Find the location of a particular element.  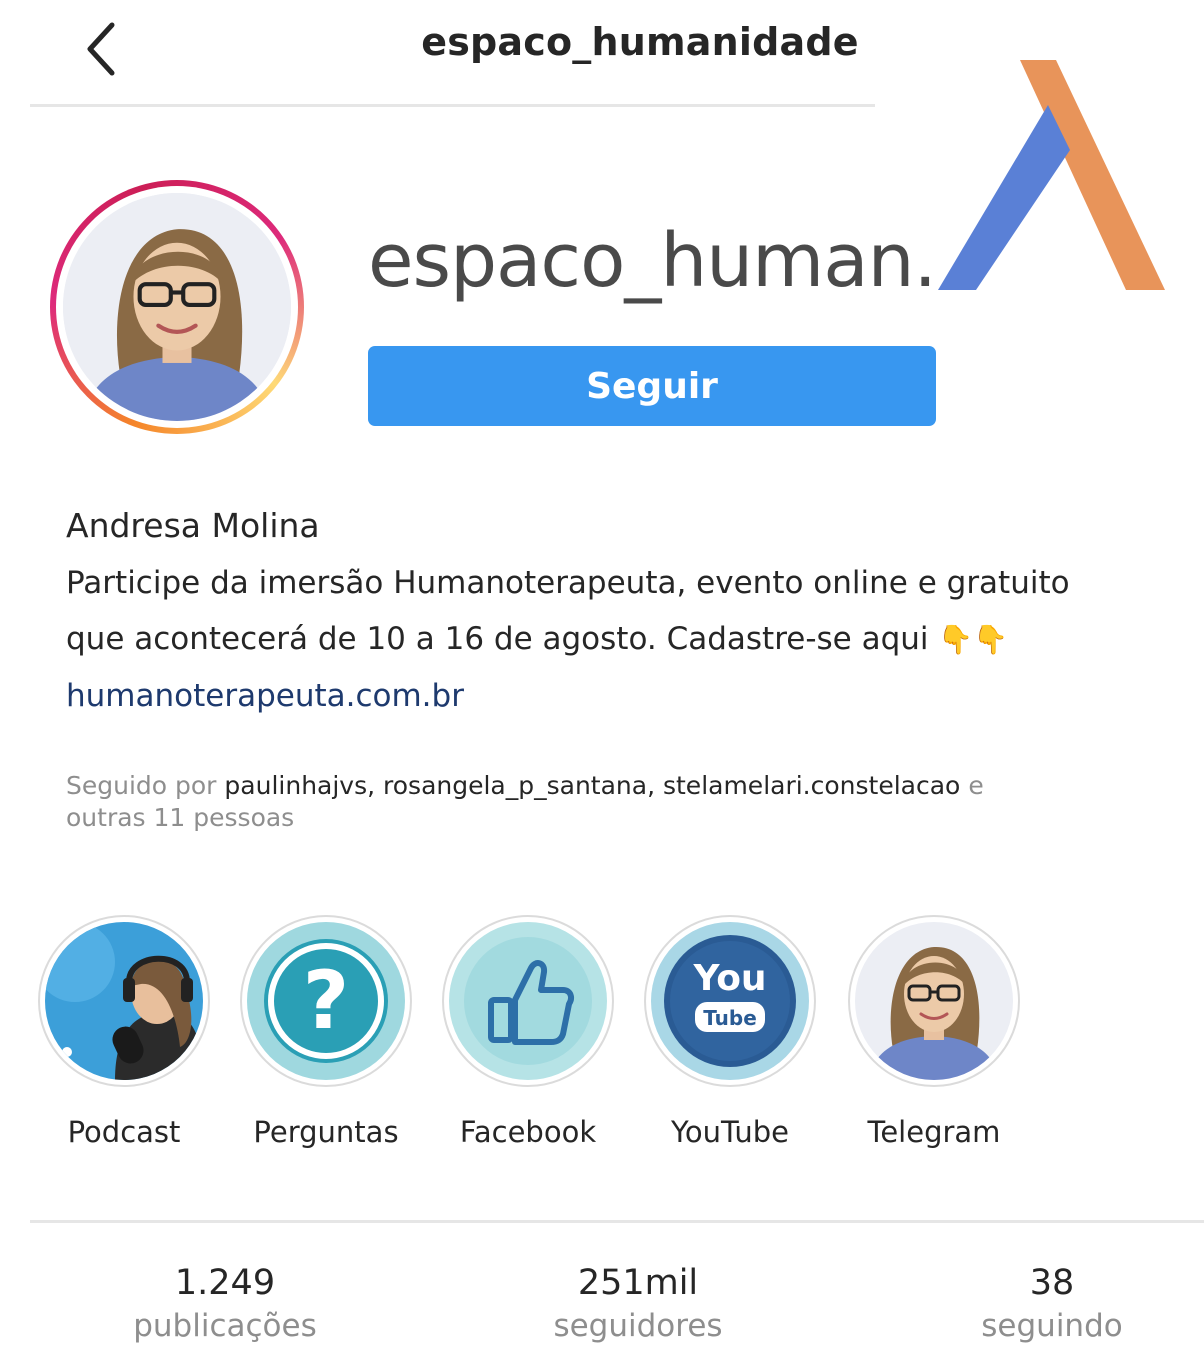

highlight-facebook: Facebook is located at coordinates (528, 1032).